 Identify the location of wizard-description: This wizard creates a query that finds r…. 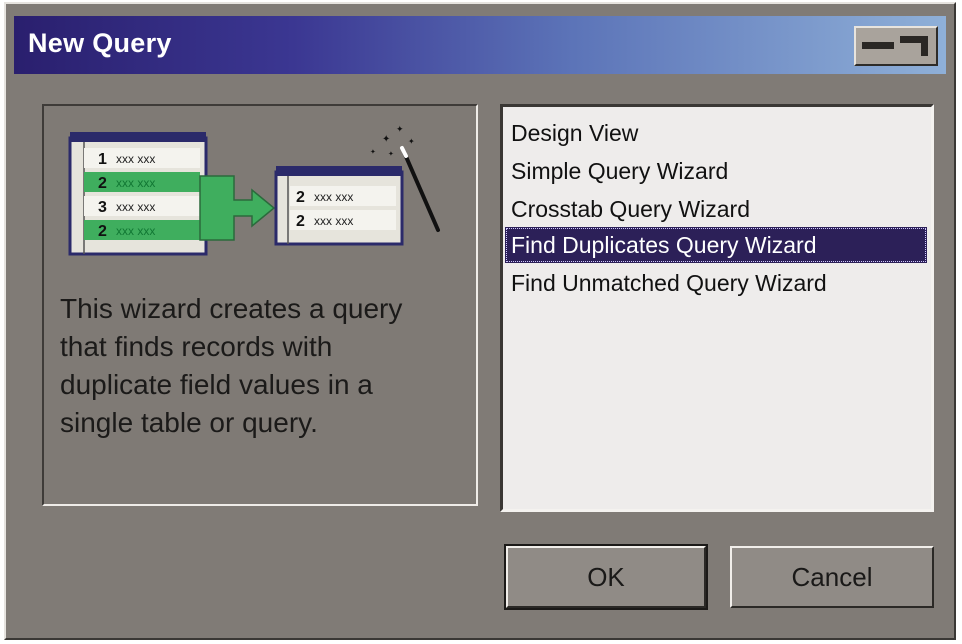
(231, 365).